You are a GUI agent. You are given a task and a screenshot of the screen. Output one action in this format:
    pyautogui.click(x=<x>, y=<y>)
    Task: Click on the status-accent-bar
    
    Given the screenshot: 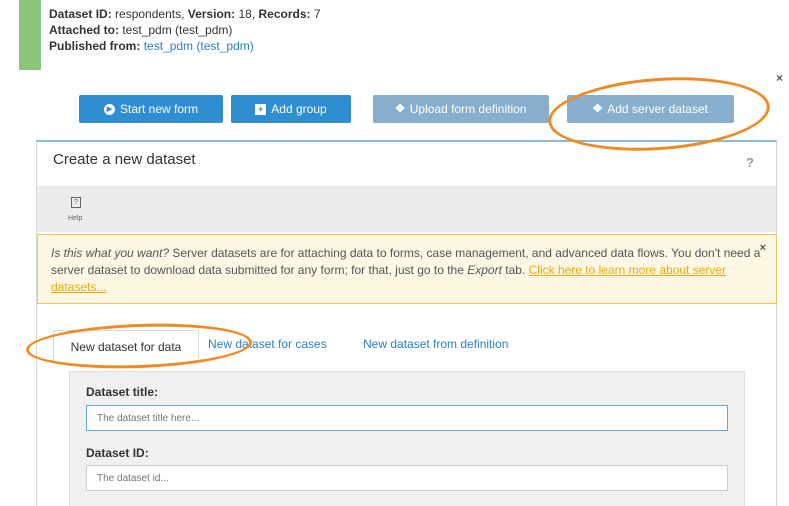 What is the action you would take?
    pyautogui.click(x=30, y=35)
    